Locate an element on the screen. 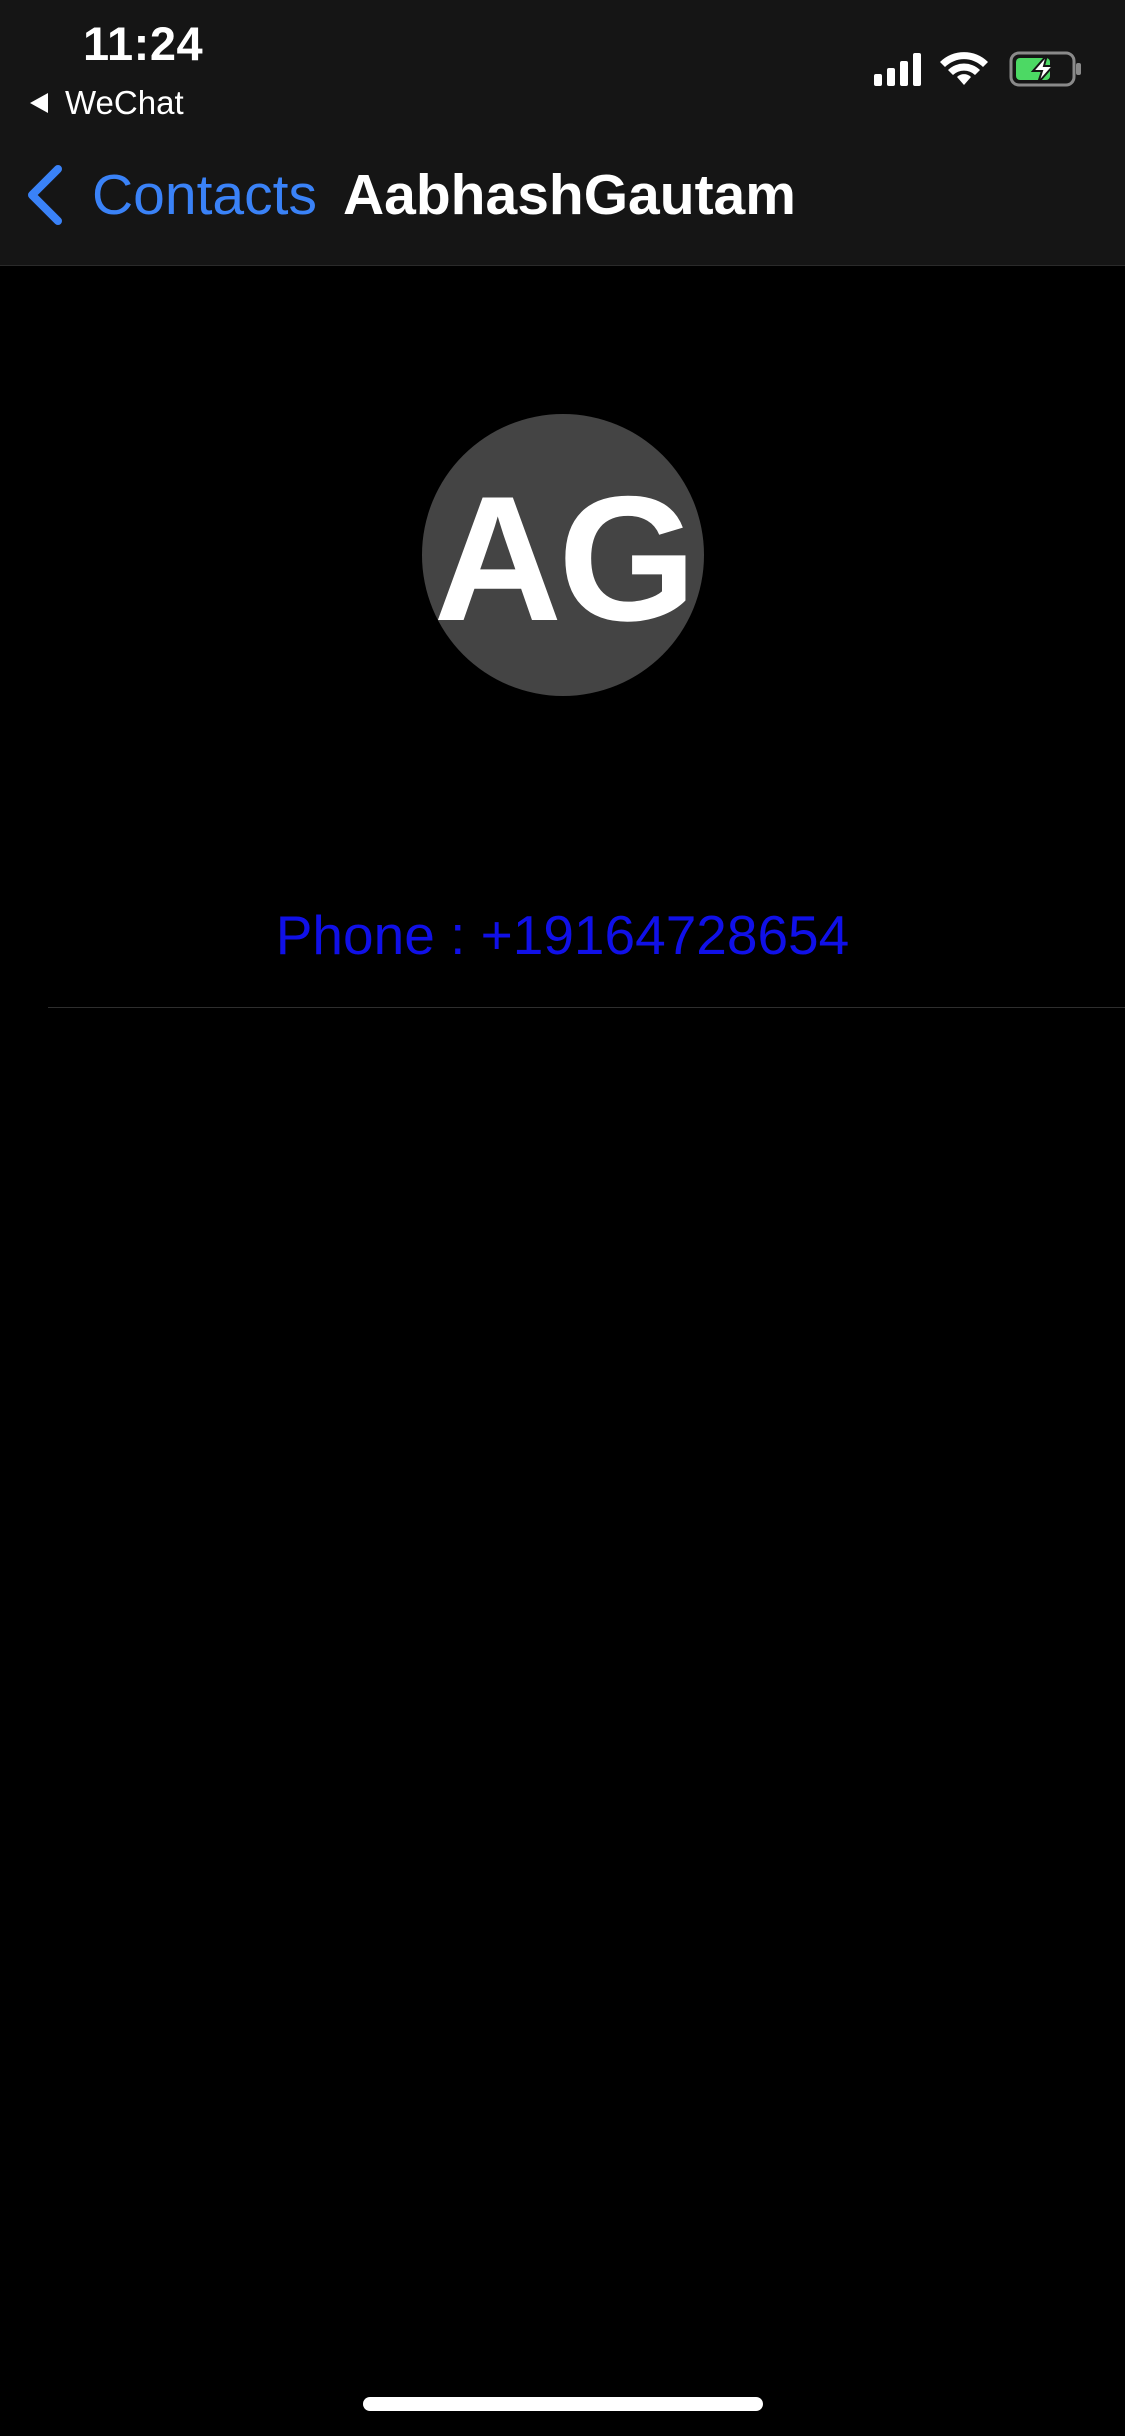  chevron-left-icon is located at coordinates (45, 195).